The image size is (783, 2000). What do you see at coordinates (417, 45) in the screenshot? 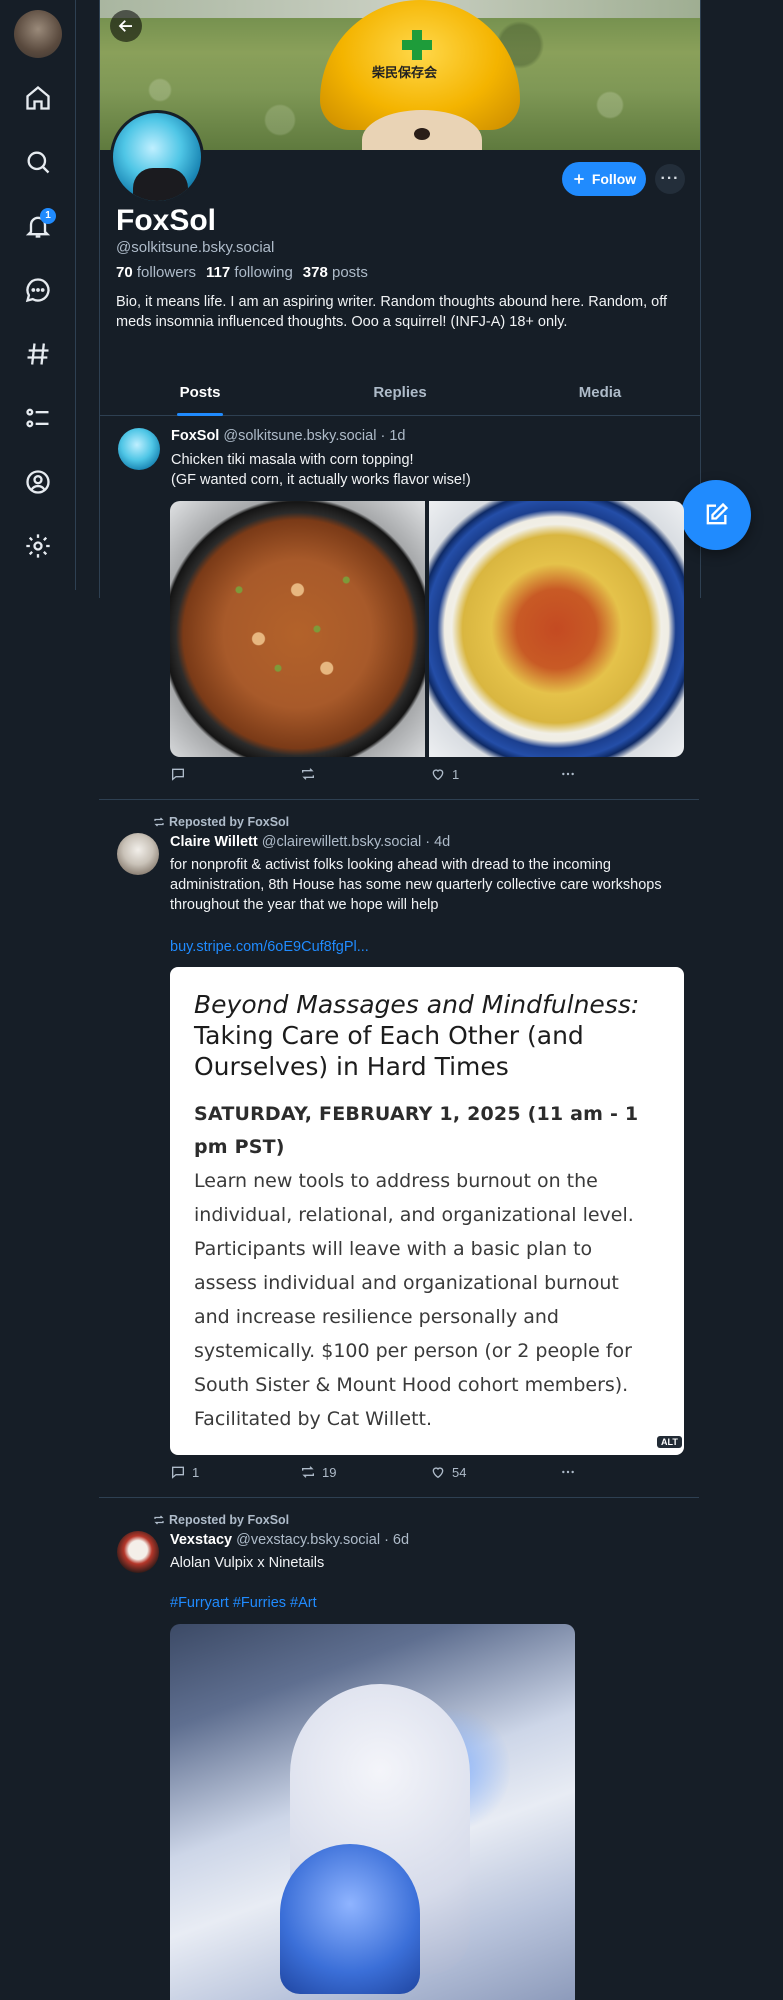
I see `green-cross-icon` at bounding box center [417, 45].